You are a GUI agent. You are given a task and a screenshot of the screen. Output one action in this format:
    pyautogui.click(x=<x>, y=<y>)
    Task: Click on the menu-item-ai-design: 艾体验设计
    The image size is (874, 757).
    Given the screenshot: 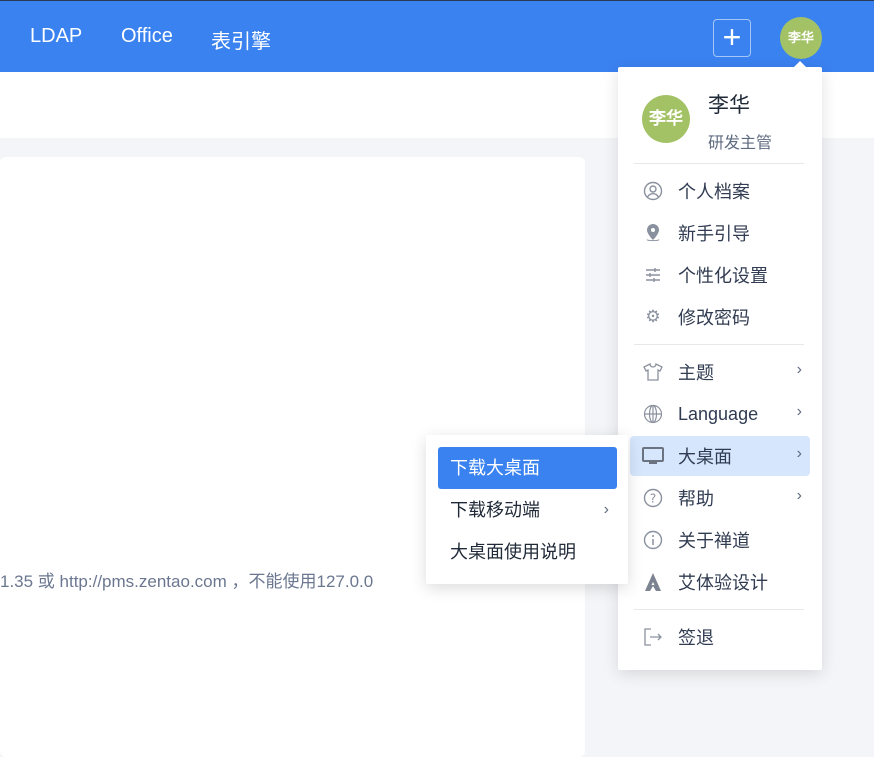 What is the action you would take?
    pyautogui.click(x=720, y=582)
    